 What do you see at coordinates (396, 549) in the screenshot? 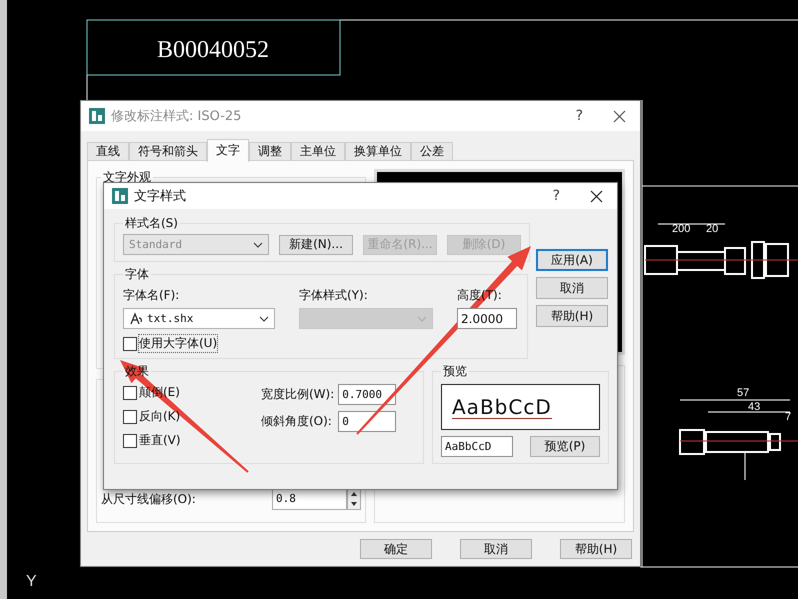
I see `dialog-button: 确定` at bounding box center [396, 549].